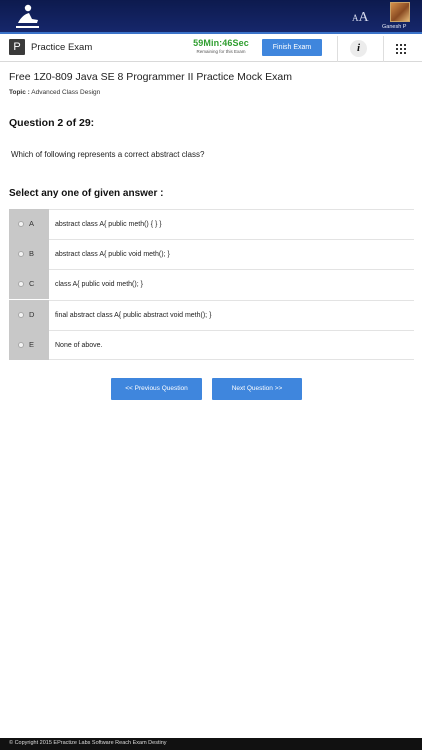 Image resolution: width=422 pixels, height=750 pixels. What do you see at coordinates (358, 48) in the screenshot?
I see `info-icon: i` at bounding box center [358, 48].